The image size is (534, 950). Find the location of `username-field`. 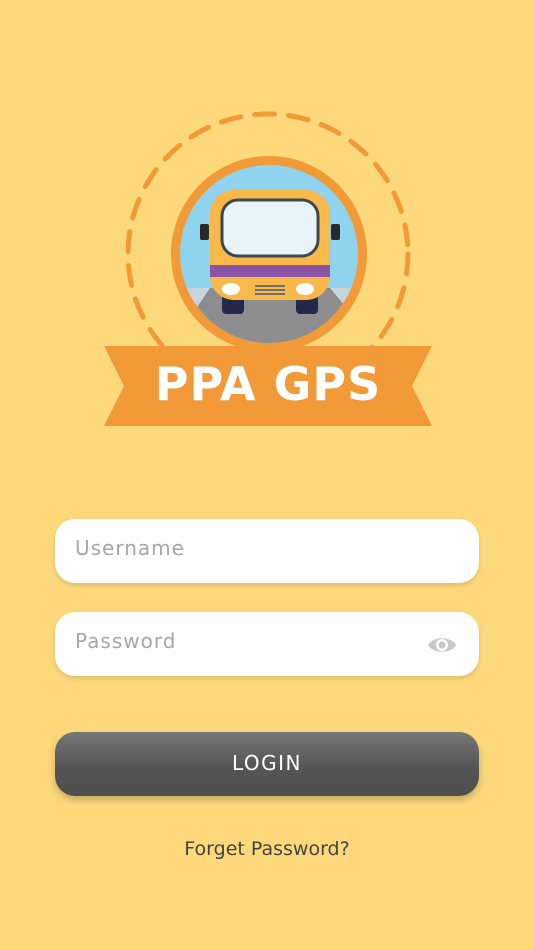

username-field is located at coordinates (267, 551).